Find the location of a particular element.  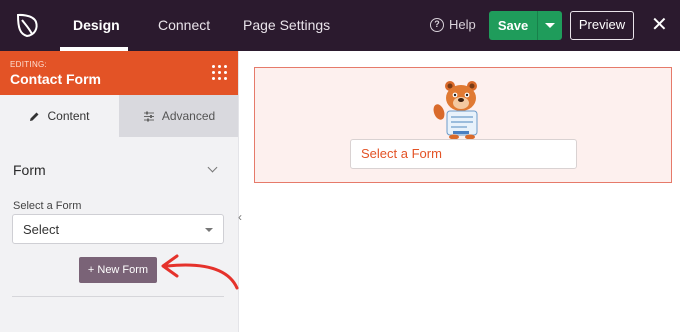

section-title-form: Form is located at coordinates (29, 170).